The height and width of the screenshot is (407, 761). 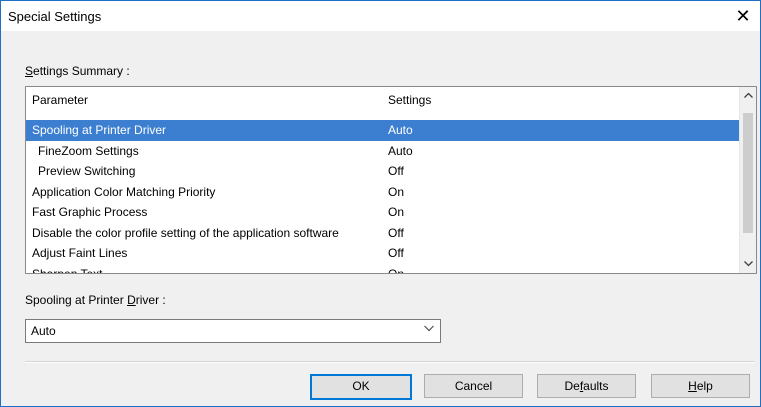 I want to click on list-row: FineZoom Settings Auto, so click(x=383, y=151).